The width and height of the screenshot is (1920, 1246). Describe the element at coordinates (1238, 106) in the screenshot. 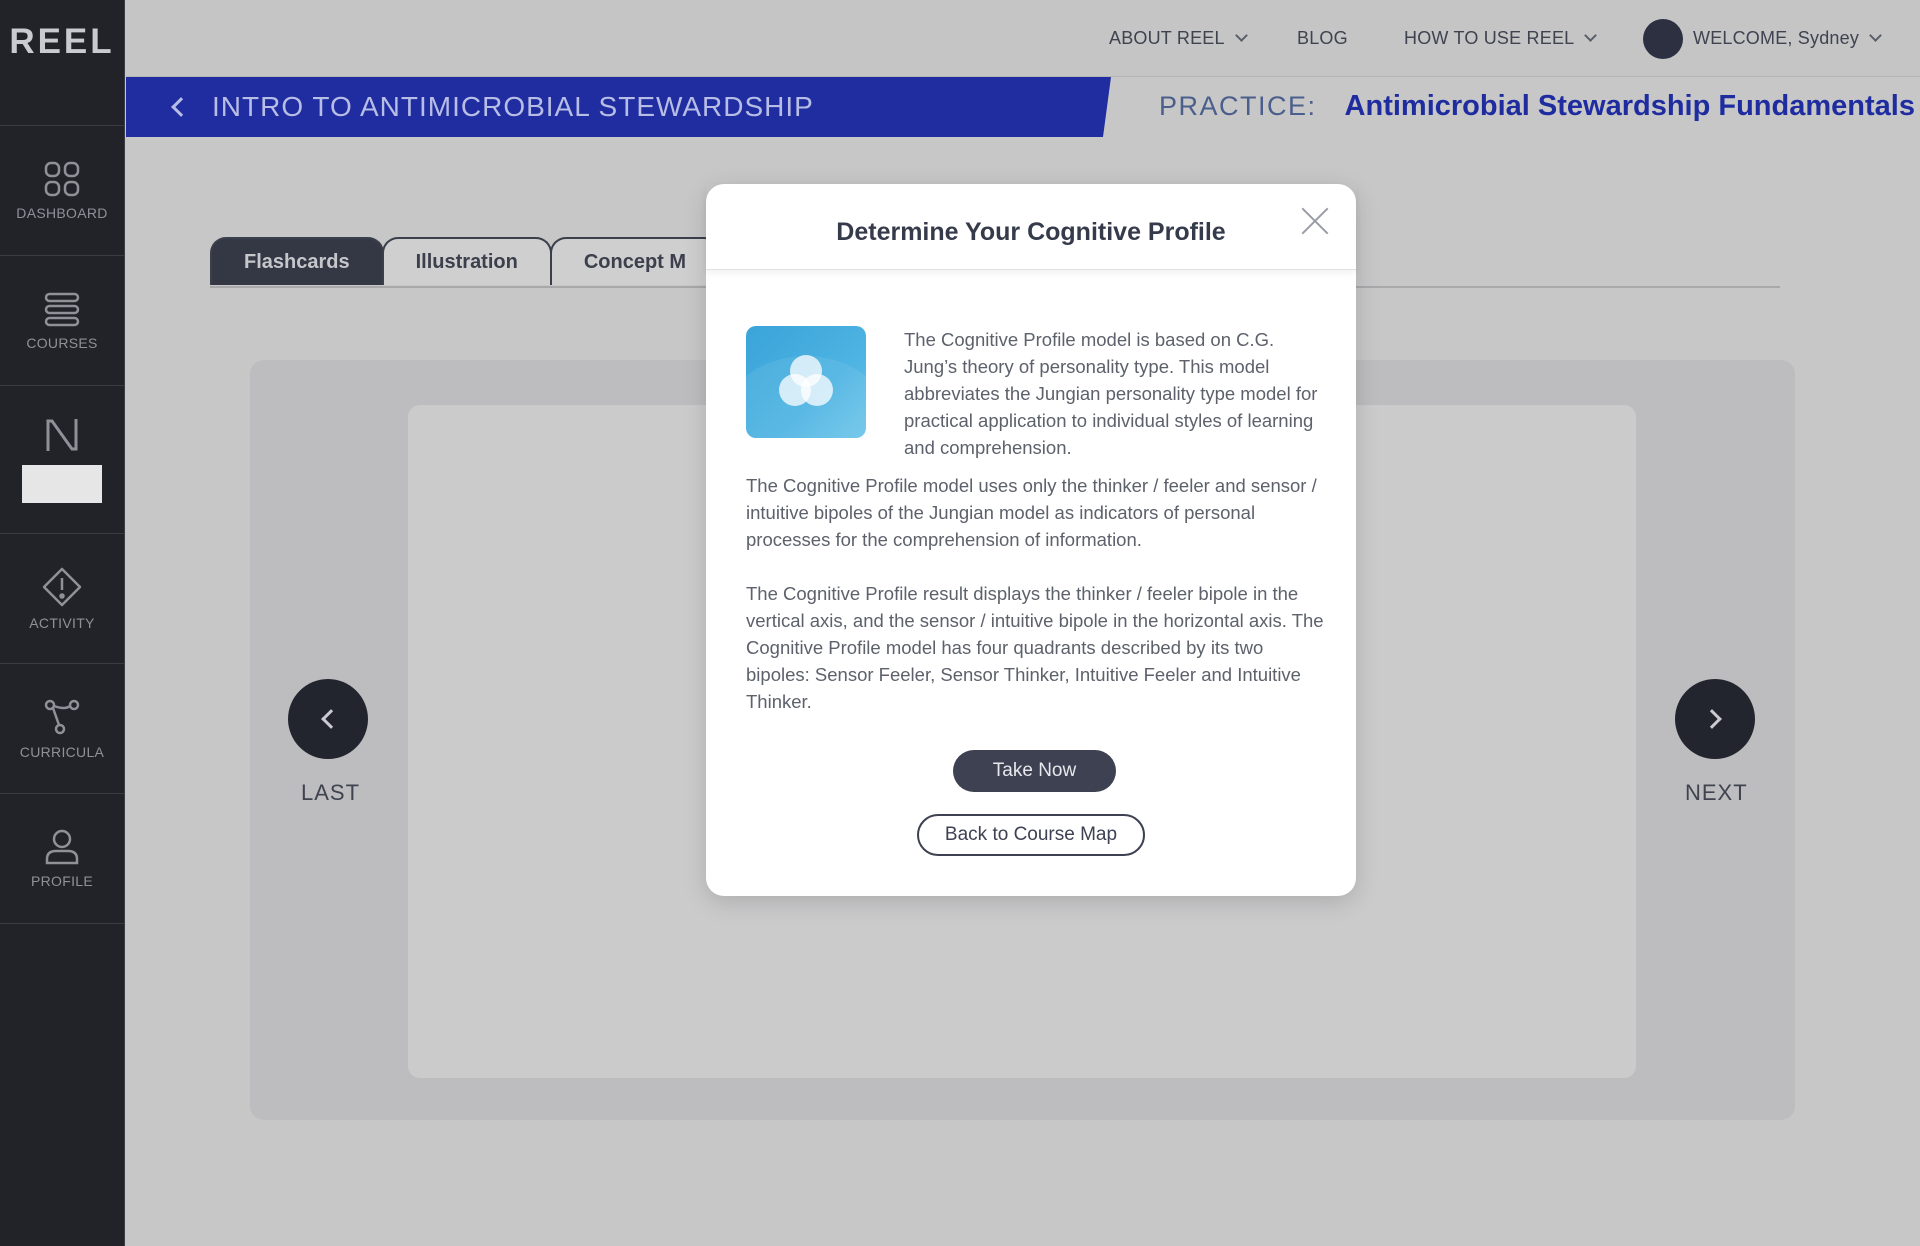

I see `practice-label: PRACTICE:` at that location.